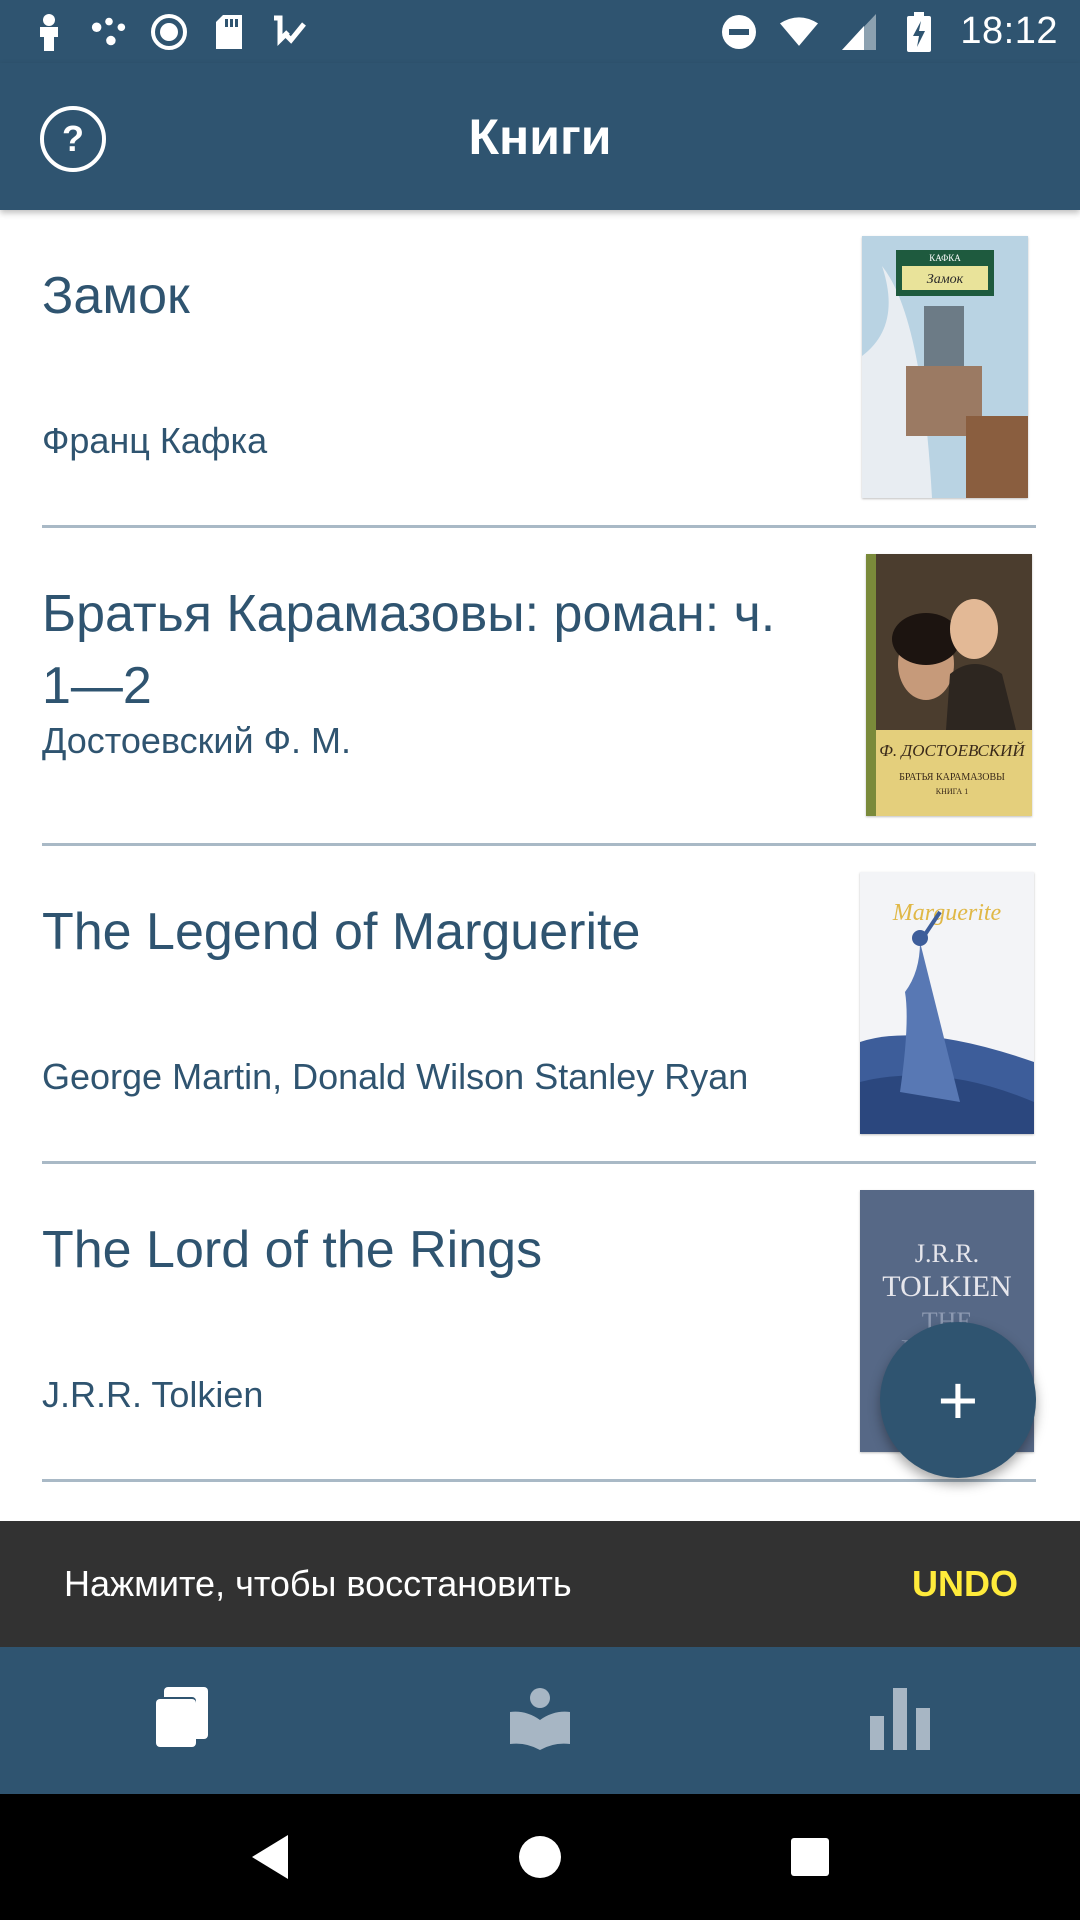 The width and height of the screenshot is (1080, 1920). I want to click on sd-card-icon, so click(229, 32).